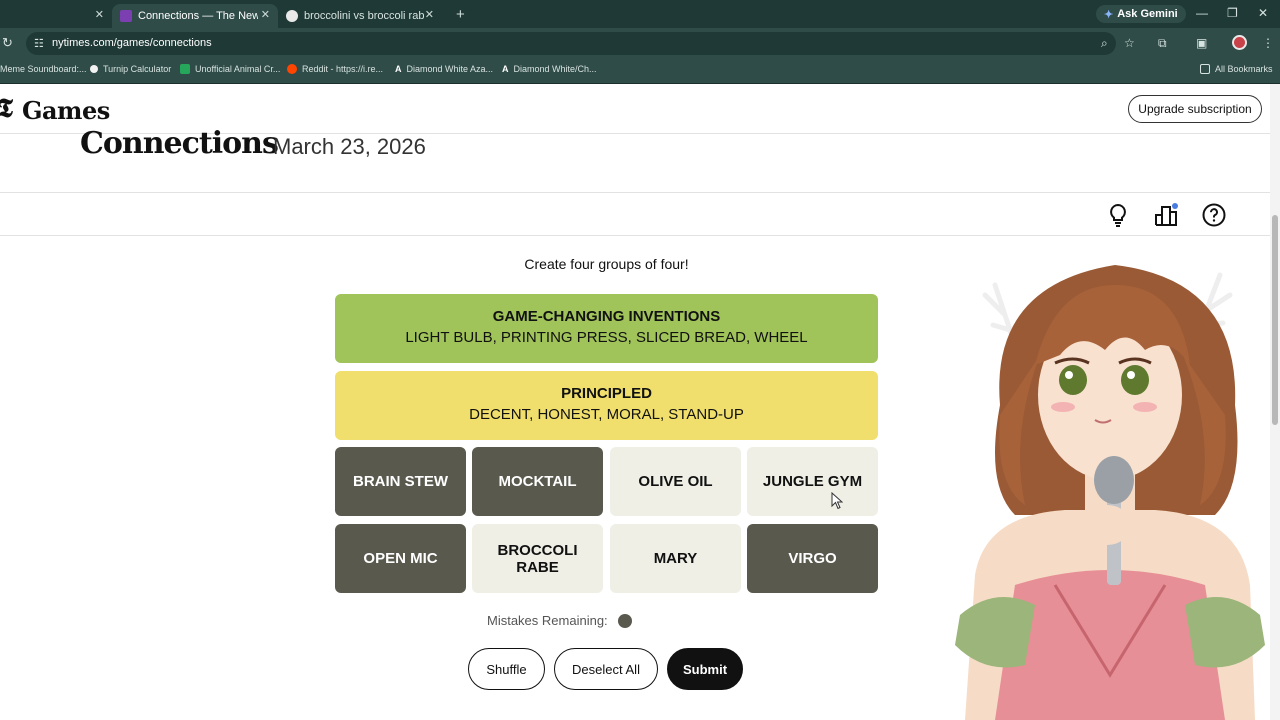 The image size is (1280, 720). Describe the element at coordinates (1109, 14) in the screenshot. I see `sparkle-icon: ✦` at that location.